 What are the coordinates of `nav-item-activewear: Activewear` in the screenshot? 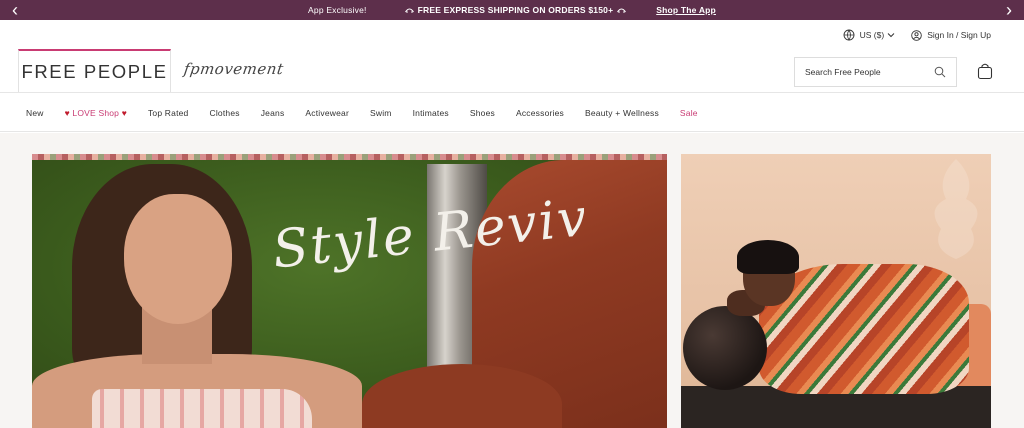 It's located at (327, 113).